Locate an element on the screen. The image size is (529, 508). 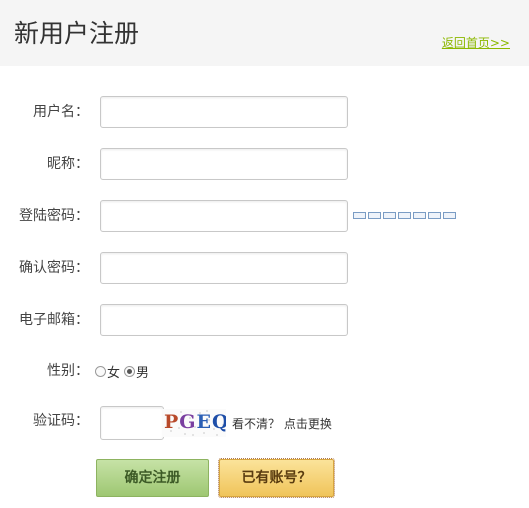
nickname-row: 昵称： is located at coordinates (264, 164).